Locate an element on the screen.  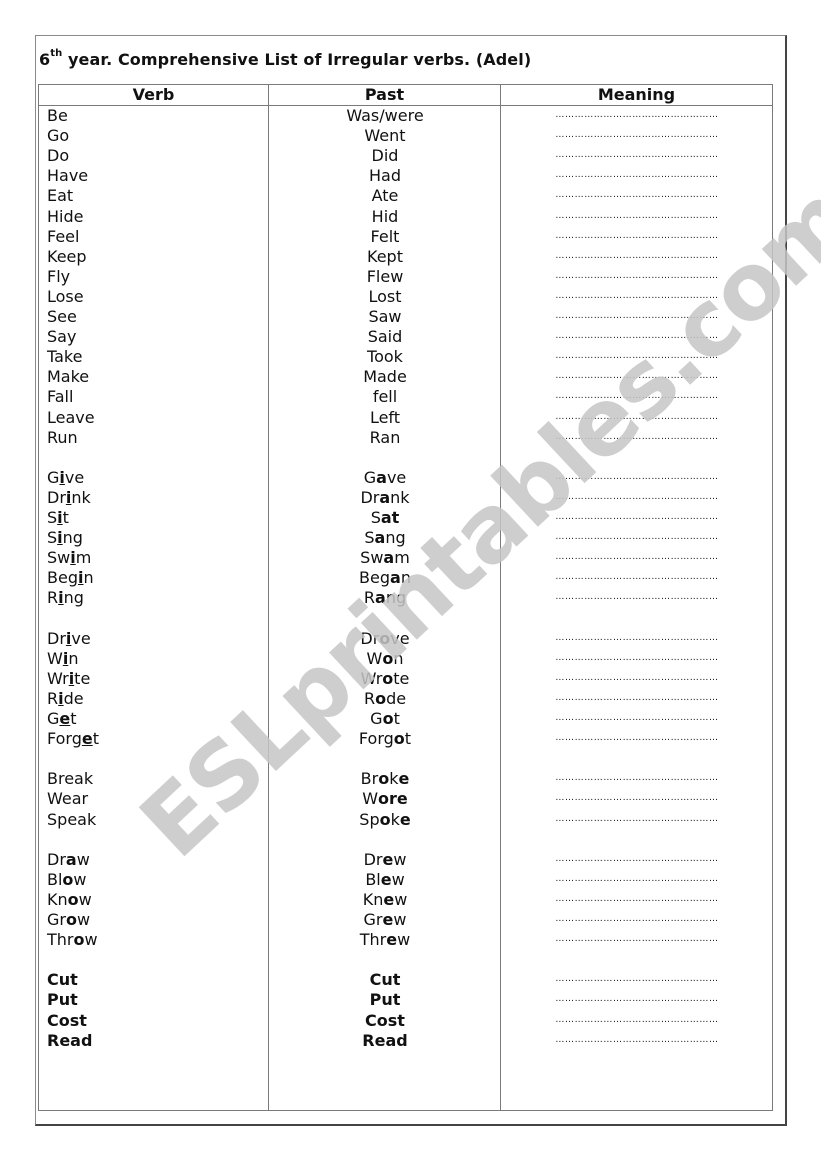
past-cell: Felt is located at coordinates (385, 237).